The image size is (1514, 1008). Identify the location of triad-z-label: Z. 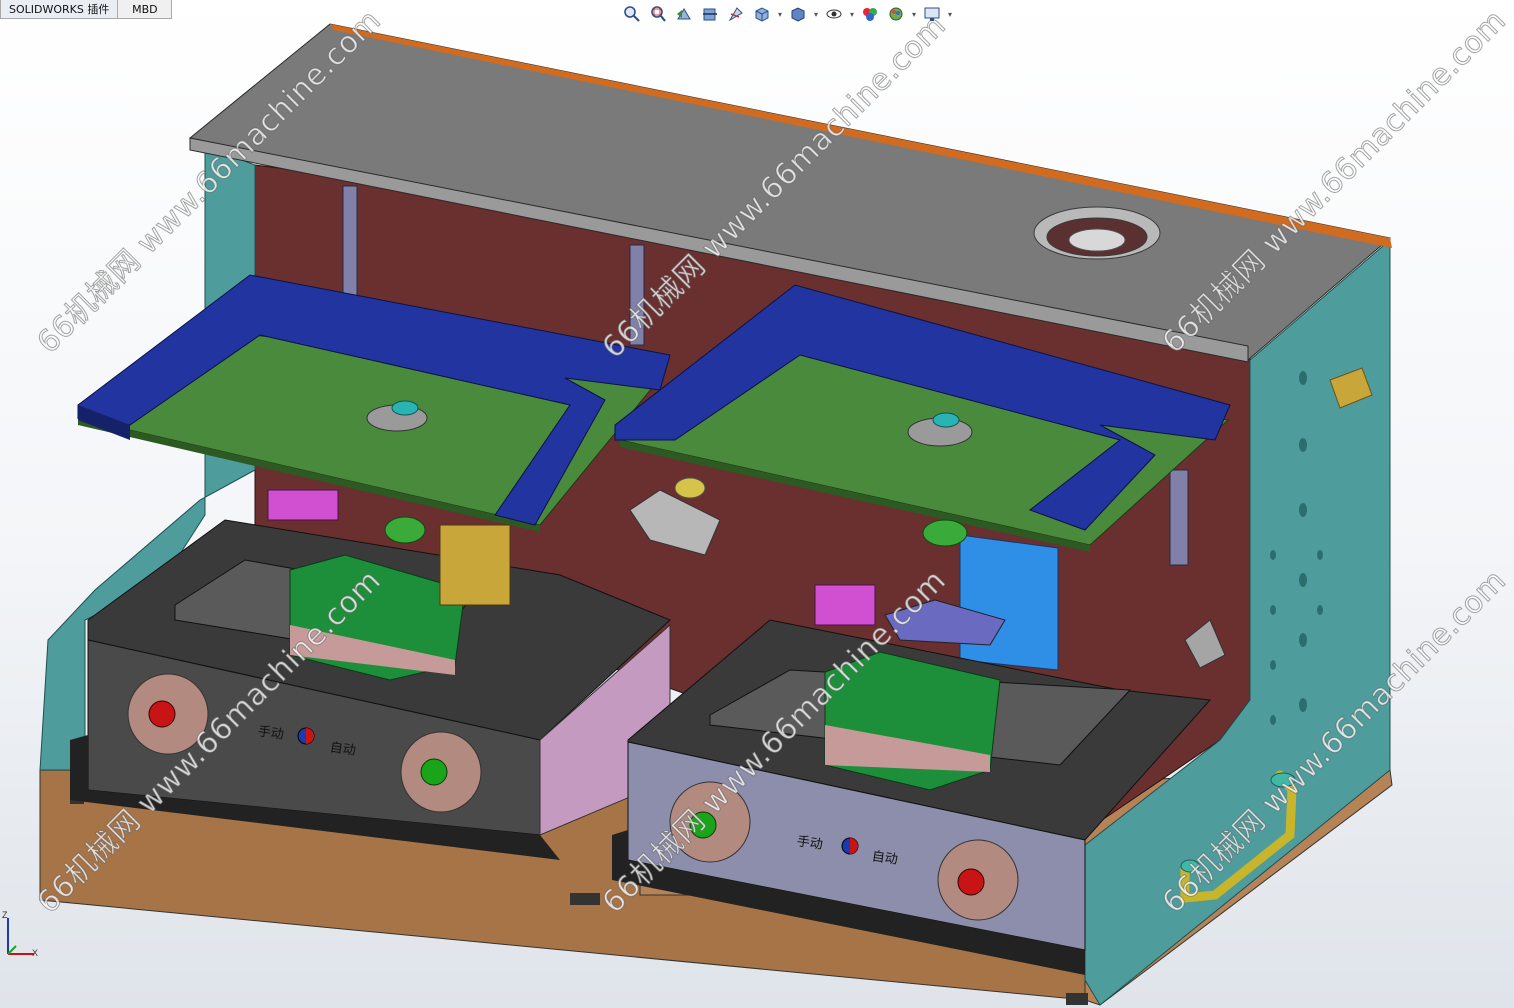
(5, 915).